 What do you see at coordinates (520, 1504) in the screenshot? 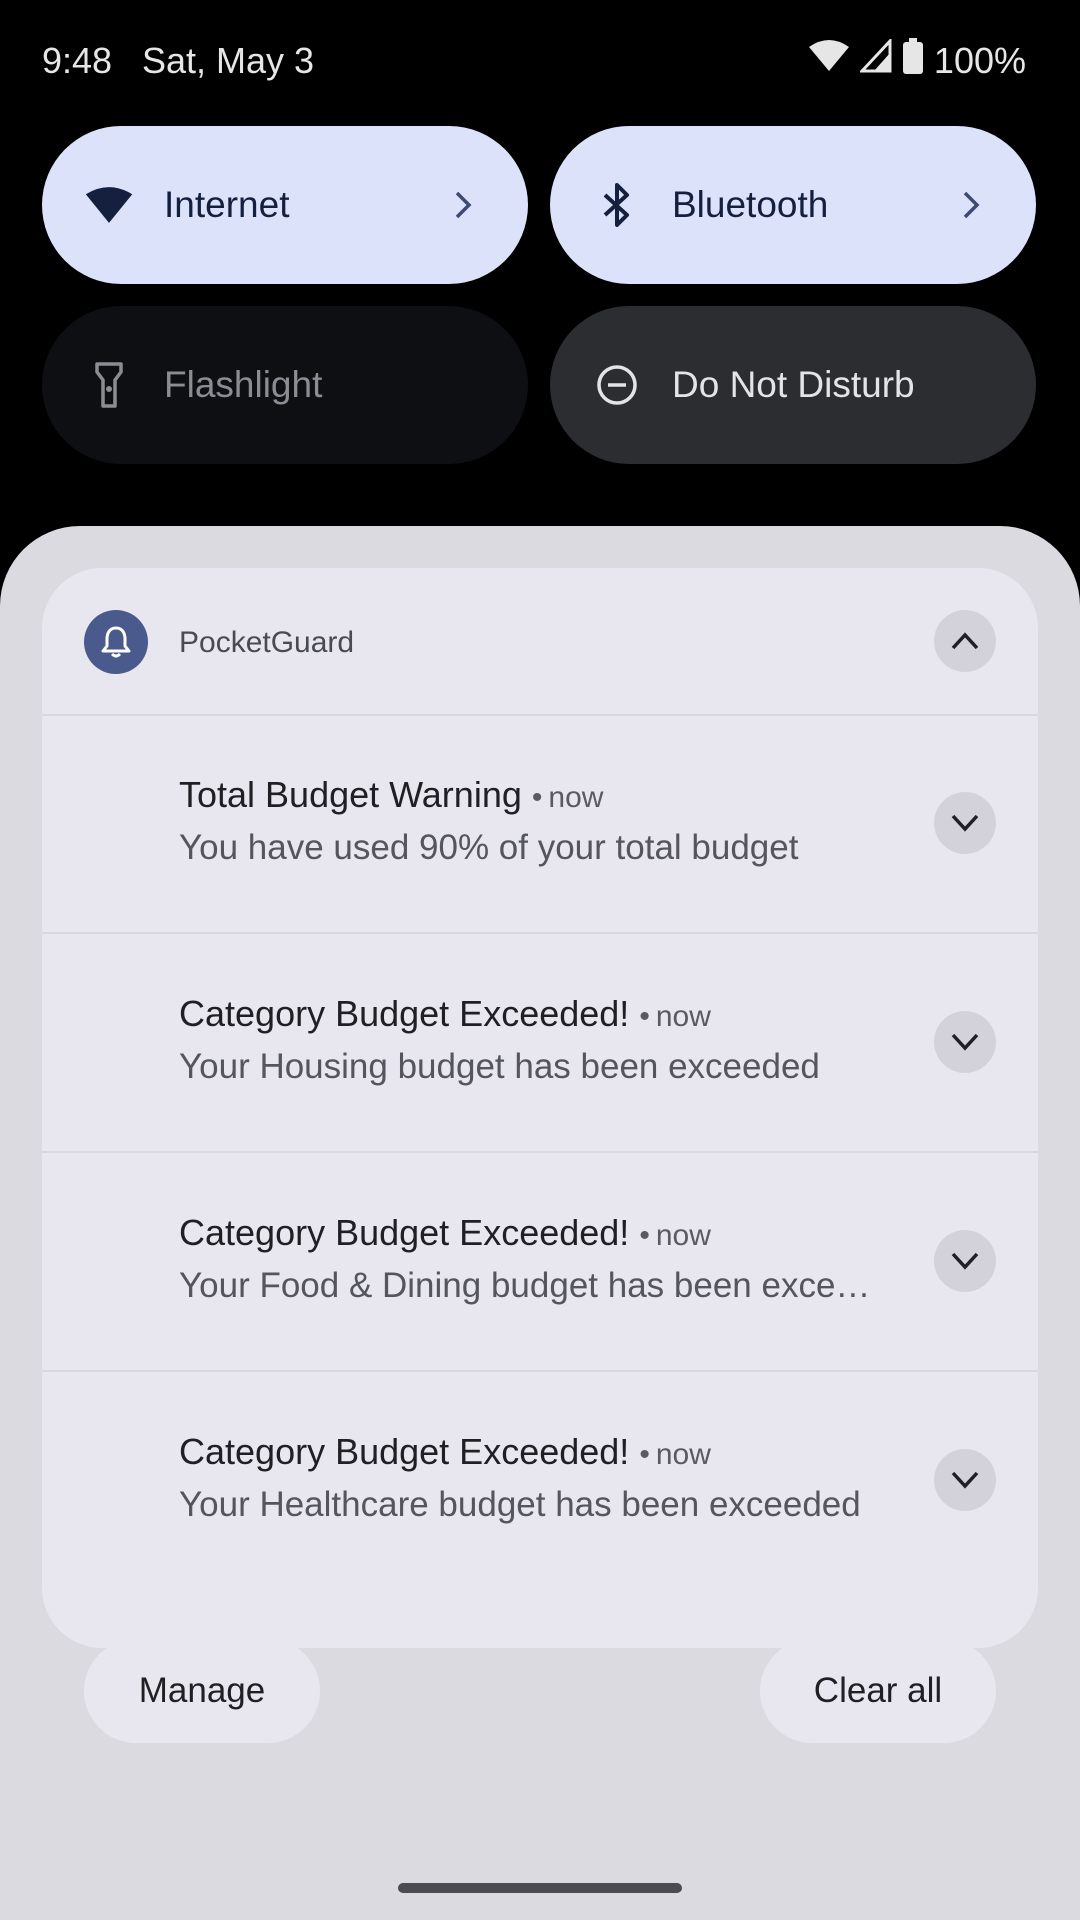
I see `notification-text: Your Healthcare budget has been exceeded` at bounding box center [520, 1504].